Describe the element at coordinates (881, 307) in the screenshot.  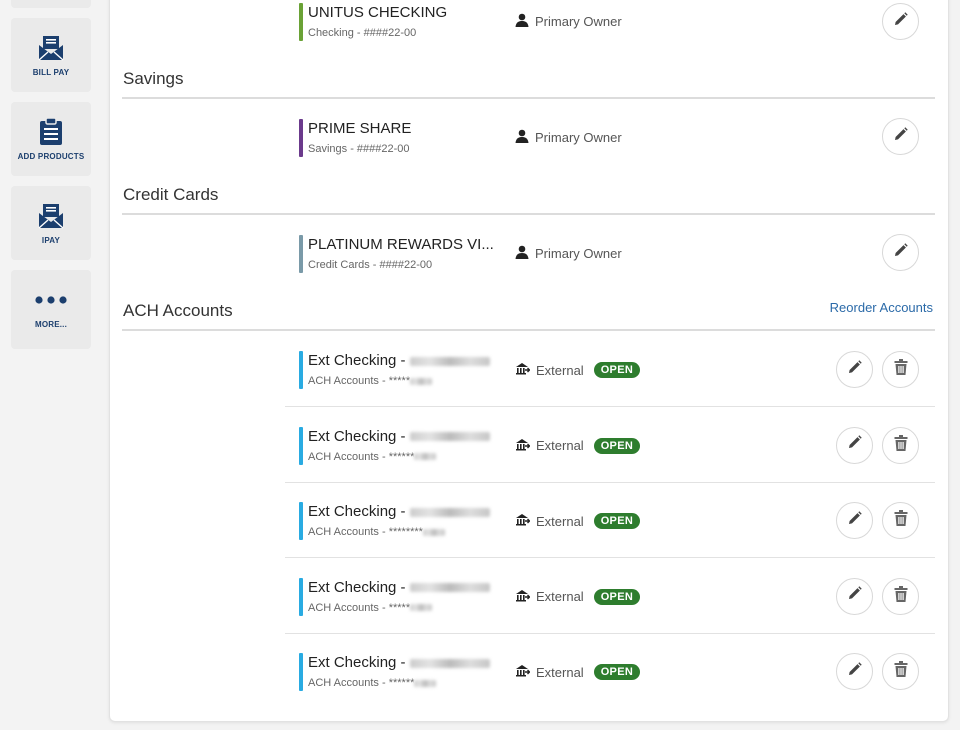
I see `reorder-accounts-link: Reorder Accounts` at that location.